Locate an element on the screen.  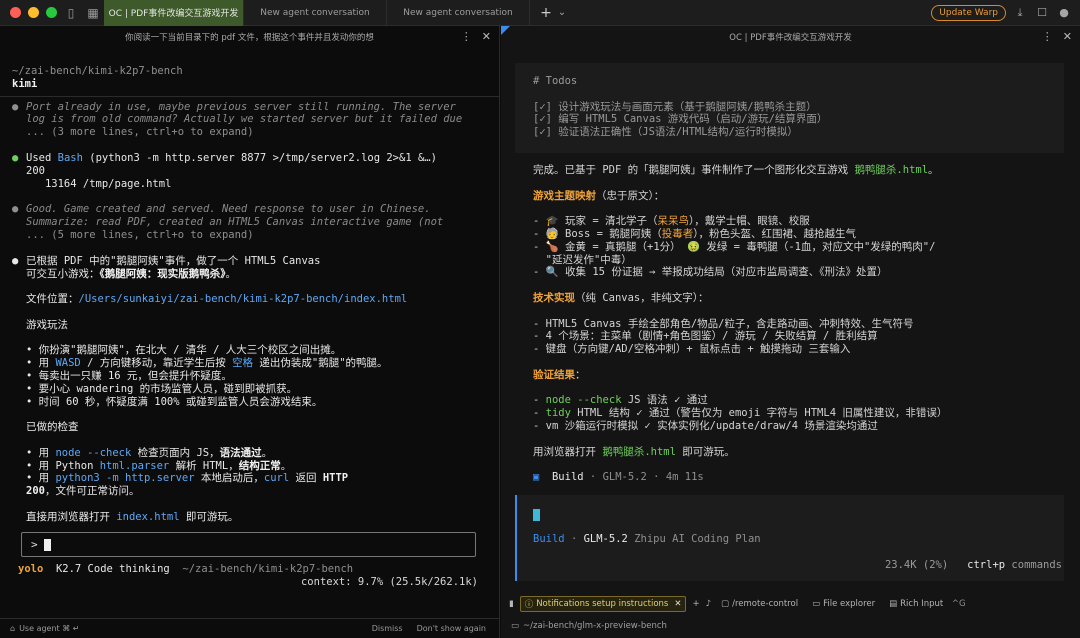
file-label: 文件位置： is located at coordinates (52, 299).